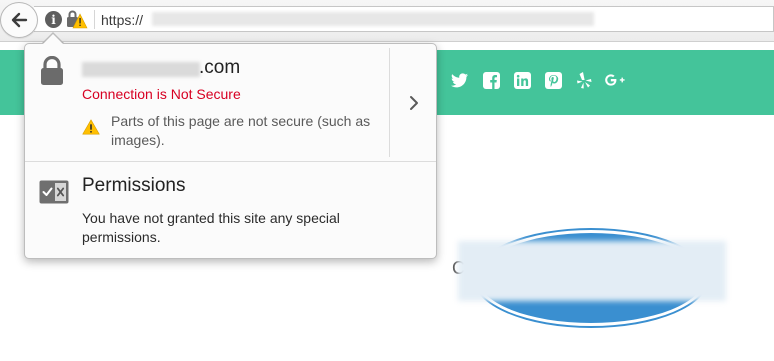  What do you see at coordinates (91, 127) in the screenshot?
I see `warning-icon` at bounding box center [91, 127].